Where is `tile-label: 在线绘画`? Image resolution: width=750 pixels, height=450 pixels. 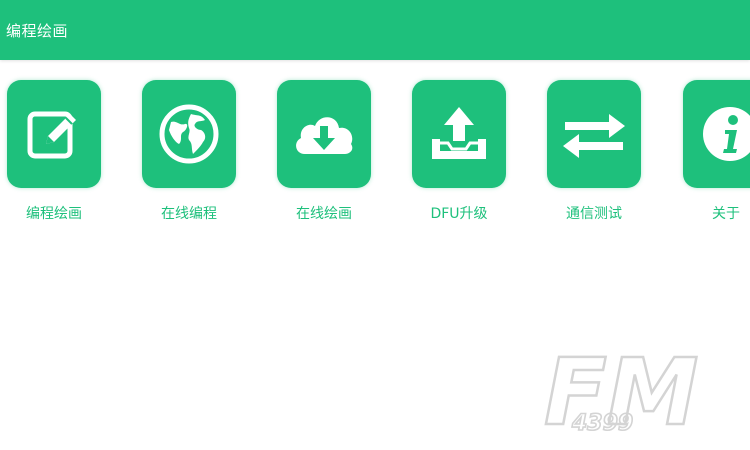 tile-label: 在线绘画 is located at coordinates (324, 214).